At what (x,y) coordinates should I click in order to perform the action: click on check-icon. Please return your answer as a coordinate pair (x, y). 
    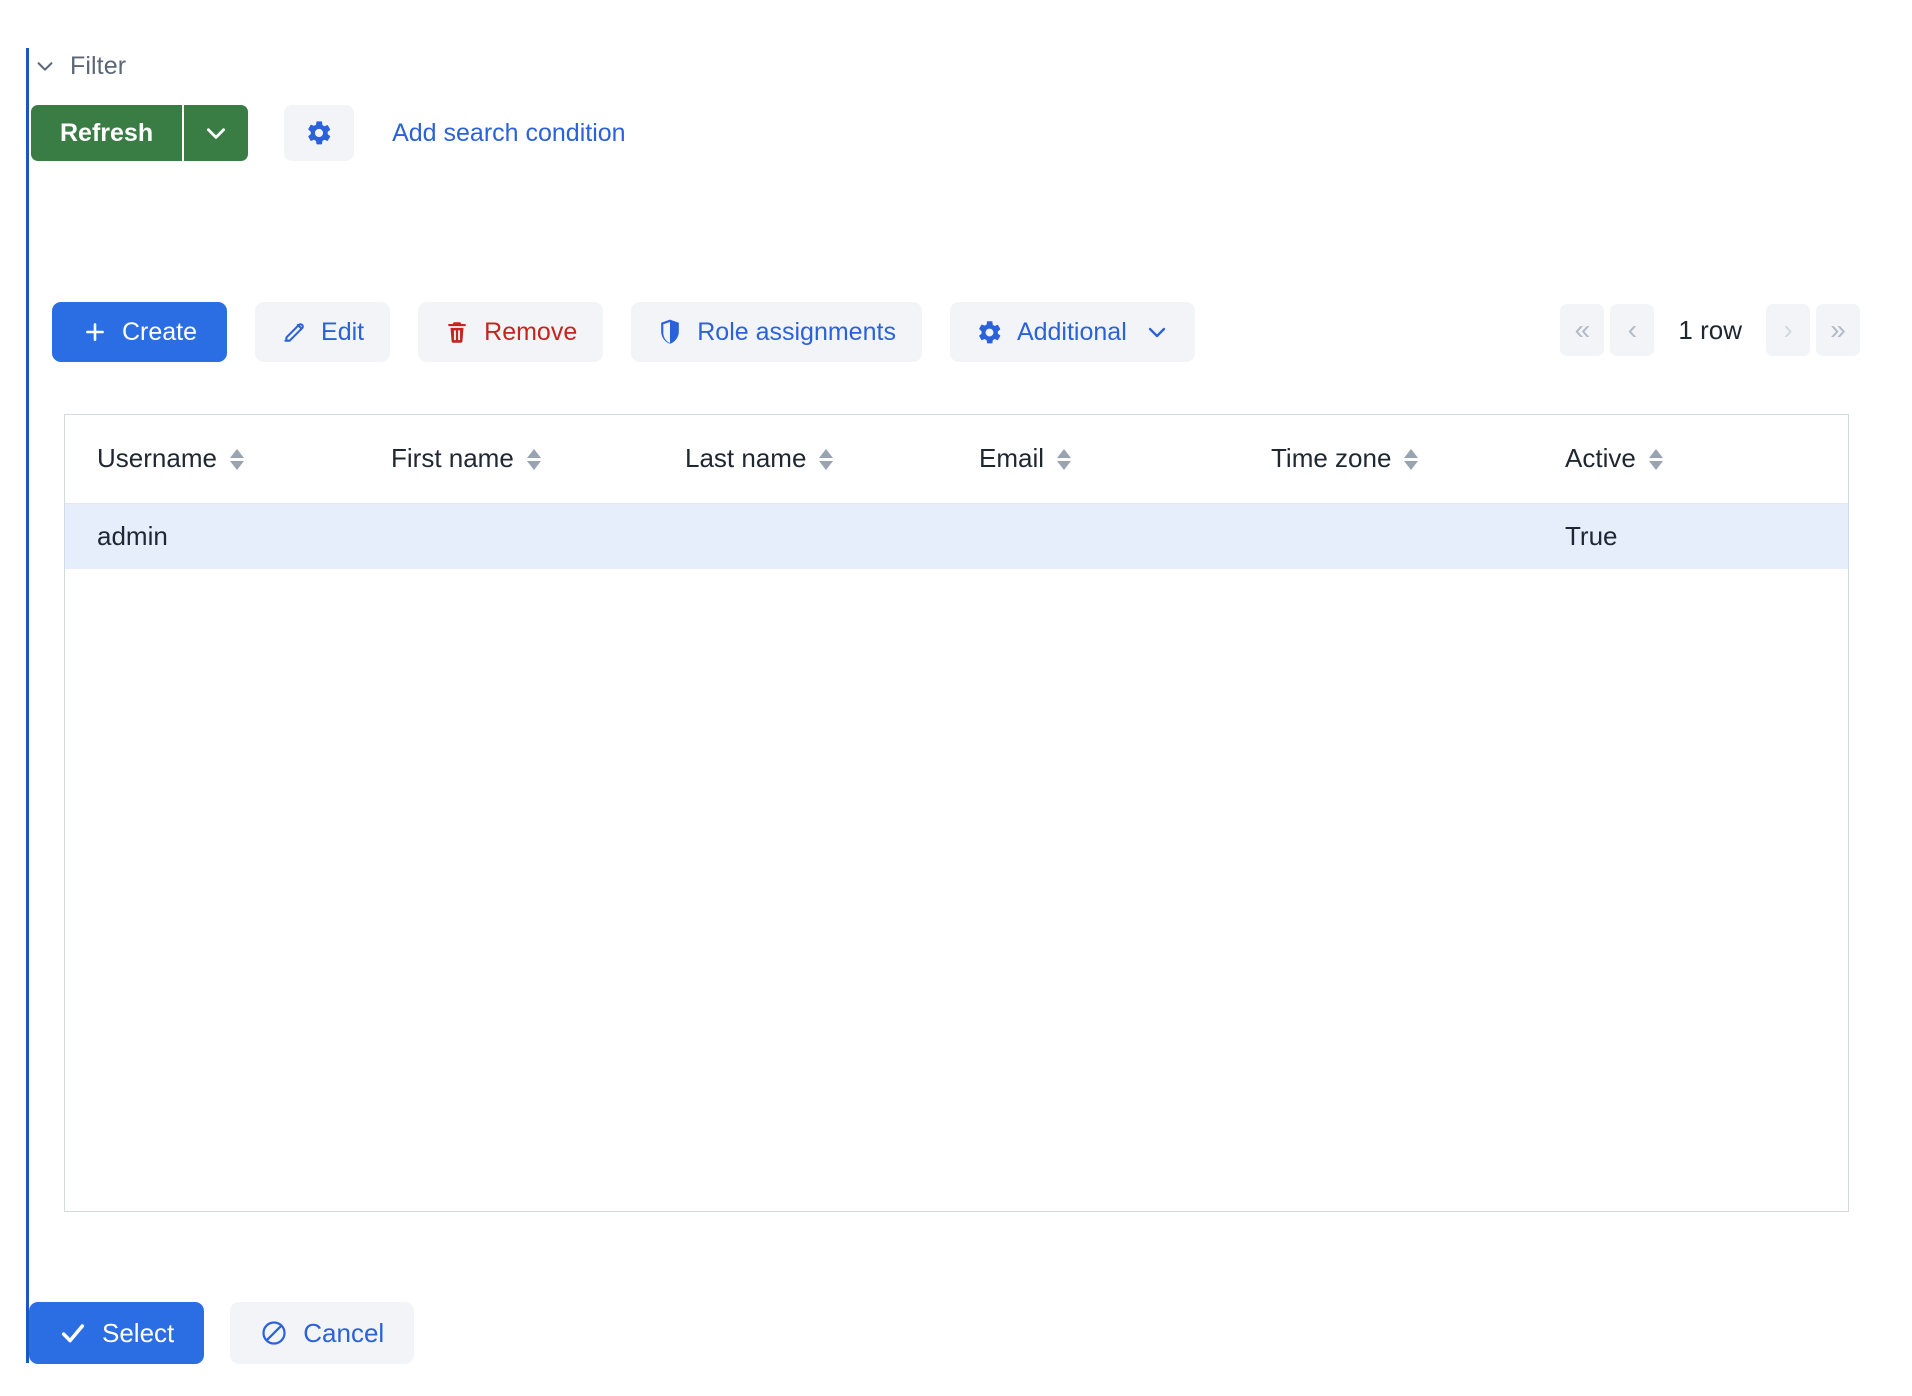
    Looking at the image, I should click on (73, 1333).